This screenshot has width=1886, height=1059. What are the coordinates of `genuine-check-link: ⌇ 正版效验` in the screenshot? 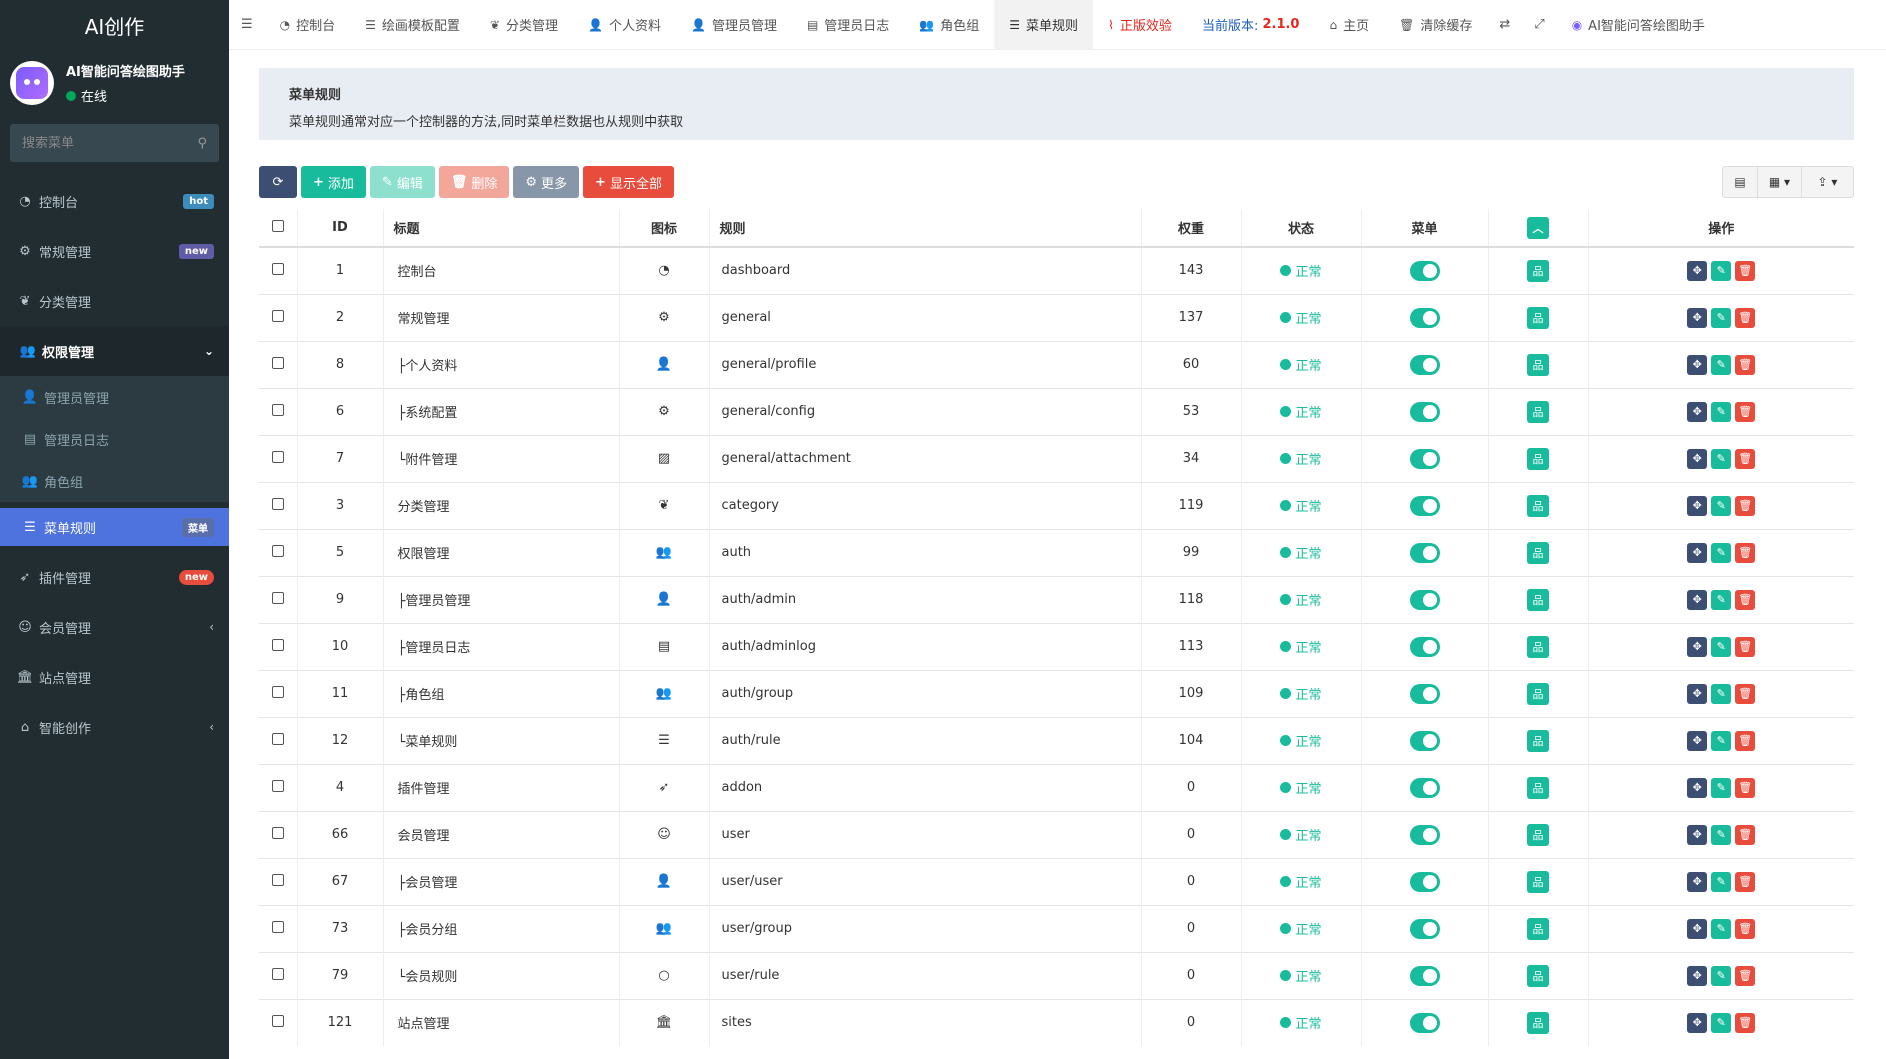 It's located at (1140, 25).